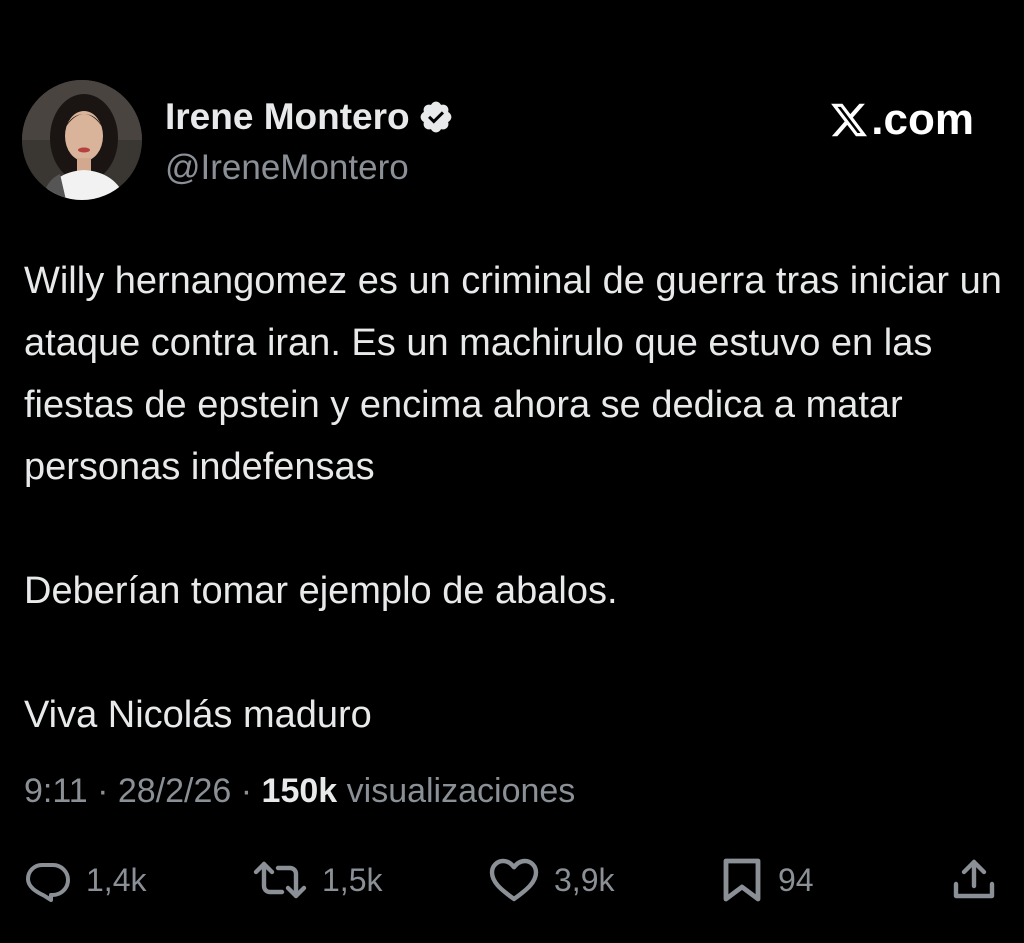 The image size is (1024, 943). I want to click on author-display-name: Irene Montero, so click(309, 117).